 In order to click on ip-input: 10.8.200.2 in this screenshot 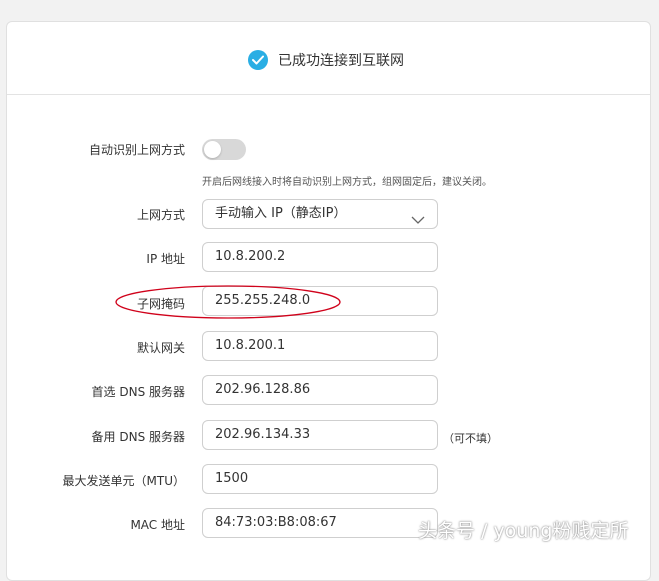, I will do `click(320, 257)`.